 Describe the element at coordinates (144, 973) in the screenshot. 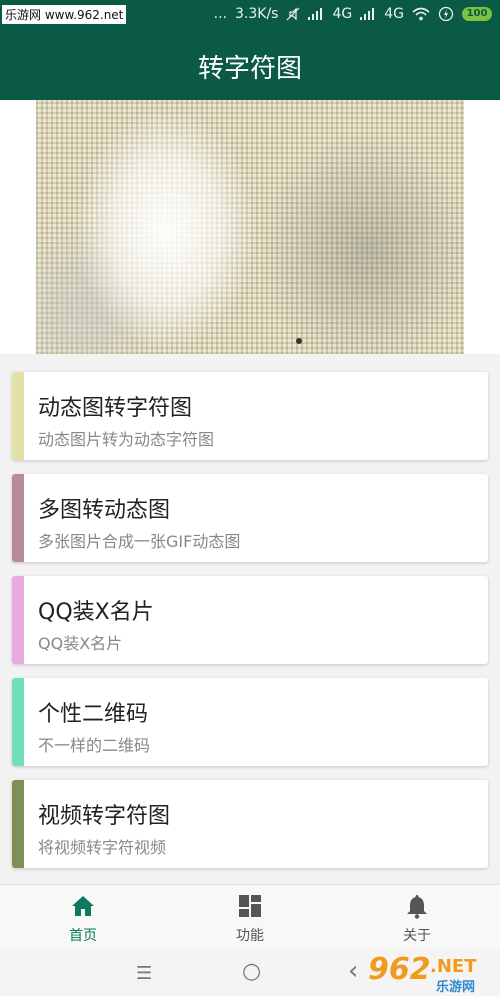

I see `menu-icon: ☰` at that location.